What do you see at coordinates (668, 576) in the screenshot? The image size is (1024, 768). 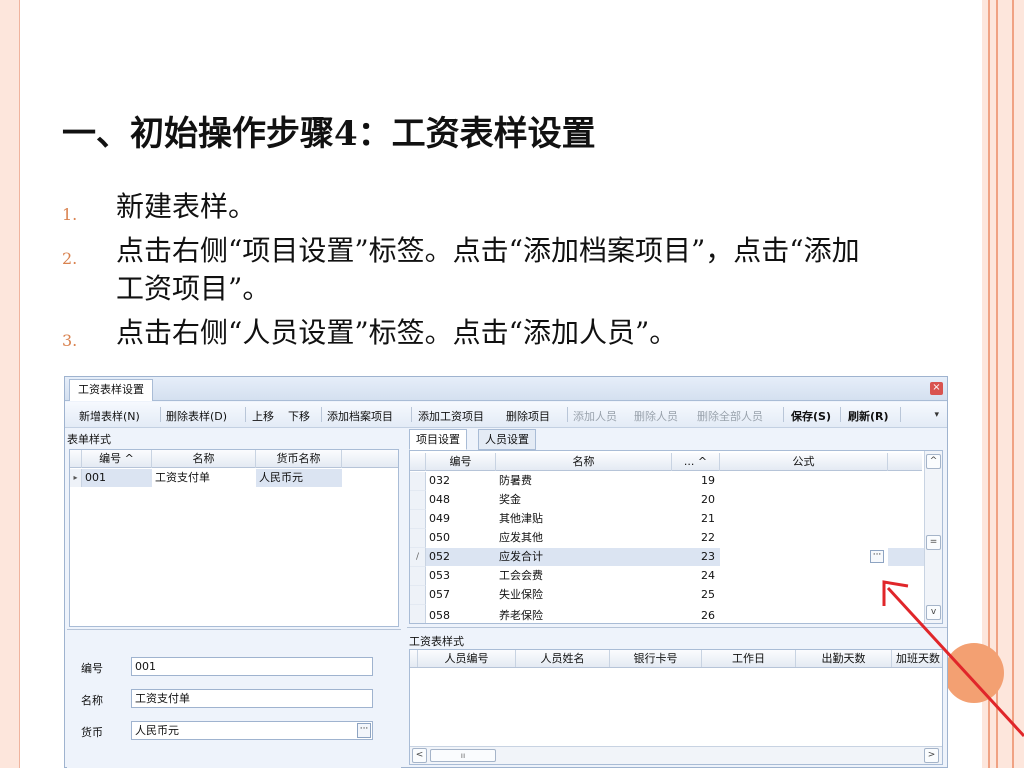 I see `table-row: 053 工会会费 24` at bounding box center [668, 576].